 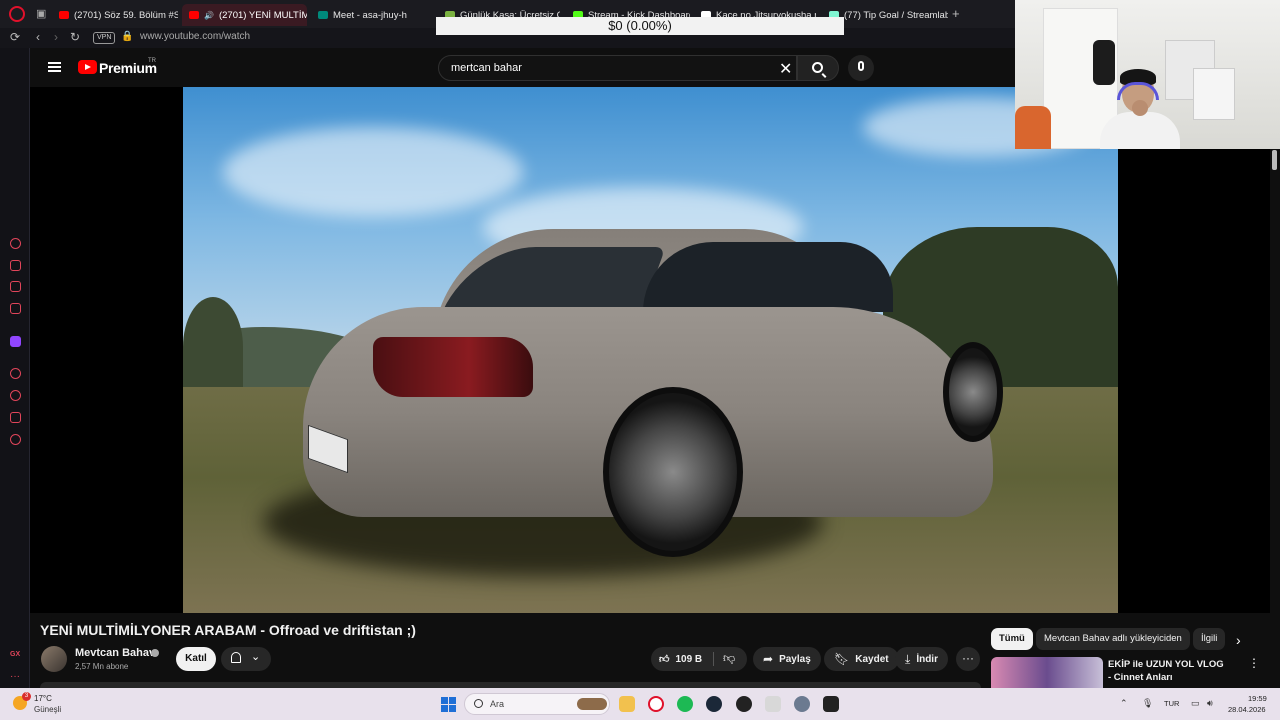 I want to click on twitch-icon, so click(x=15, y=341).